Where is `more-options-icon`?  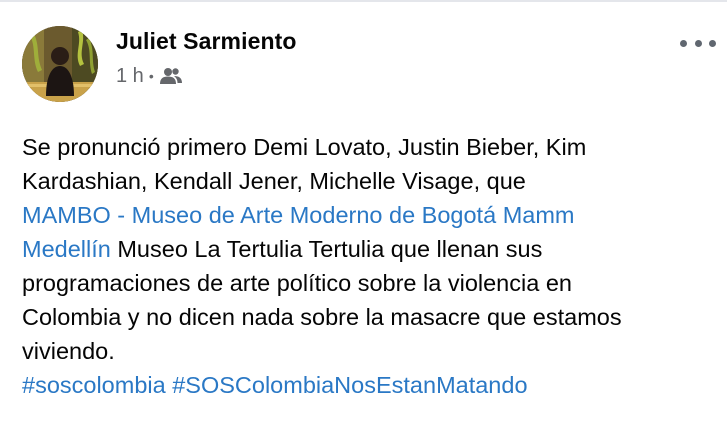
more-options-icon is located at coordinates (698, 43).